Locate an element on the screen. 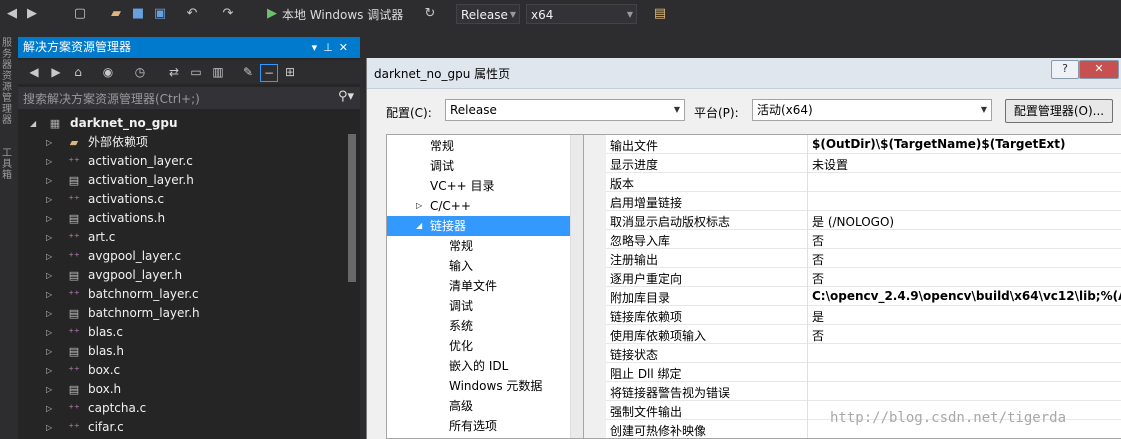 The height and width of the screenshot is (439, 1121). tree-item: ▷ ⁺⁺ box.c is located at coordinates (181, 370).